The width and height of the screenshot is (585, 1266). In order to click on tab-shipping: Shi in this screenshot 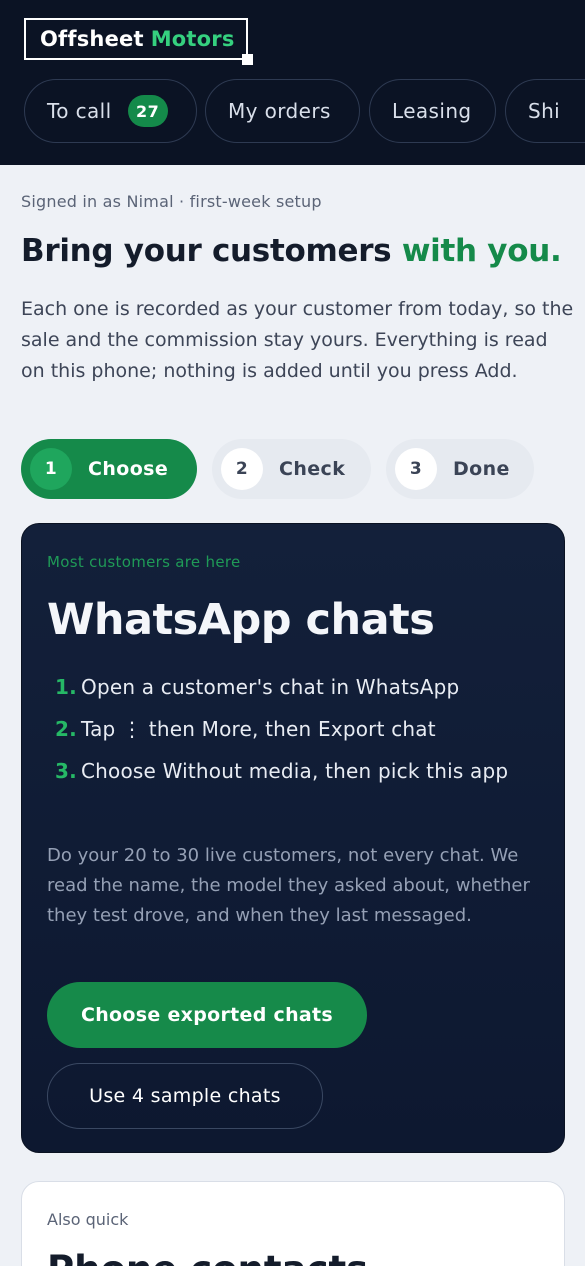, I will do `click(545, 111)`.